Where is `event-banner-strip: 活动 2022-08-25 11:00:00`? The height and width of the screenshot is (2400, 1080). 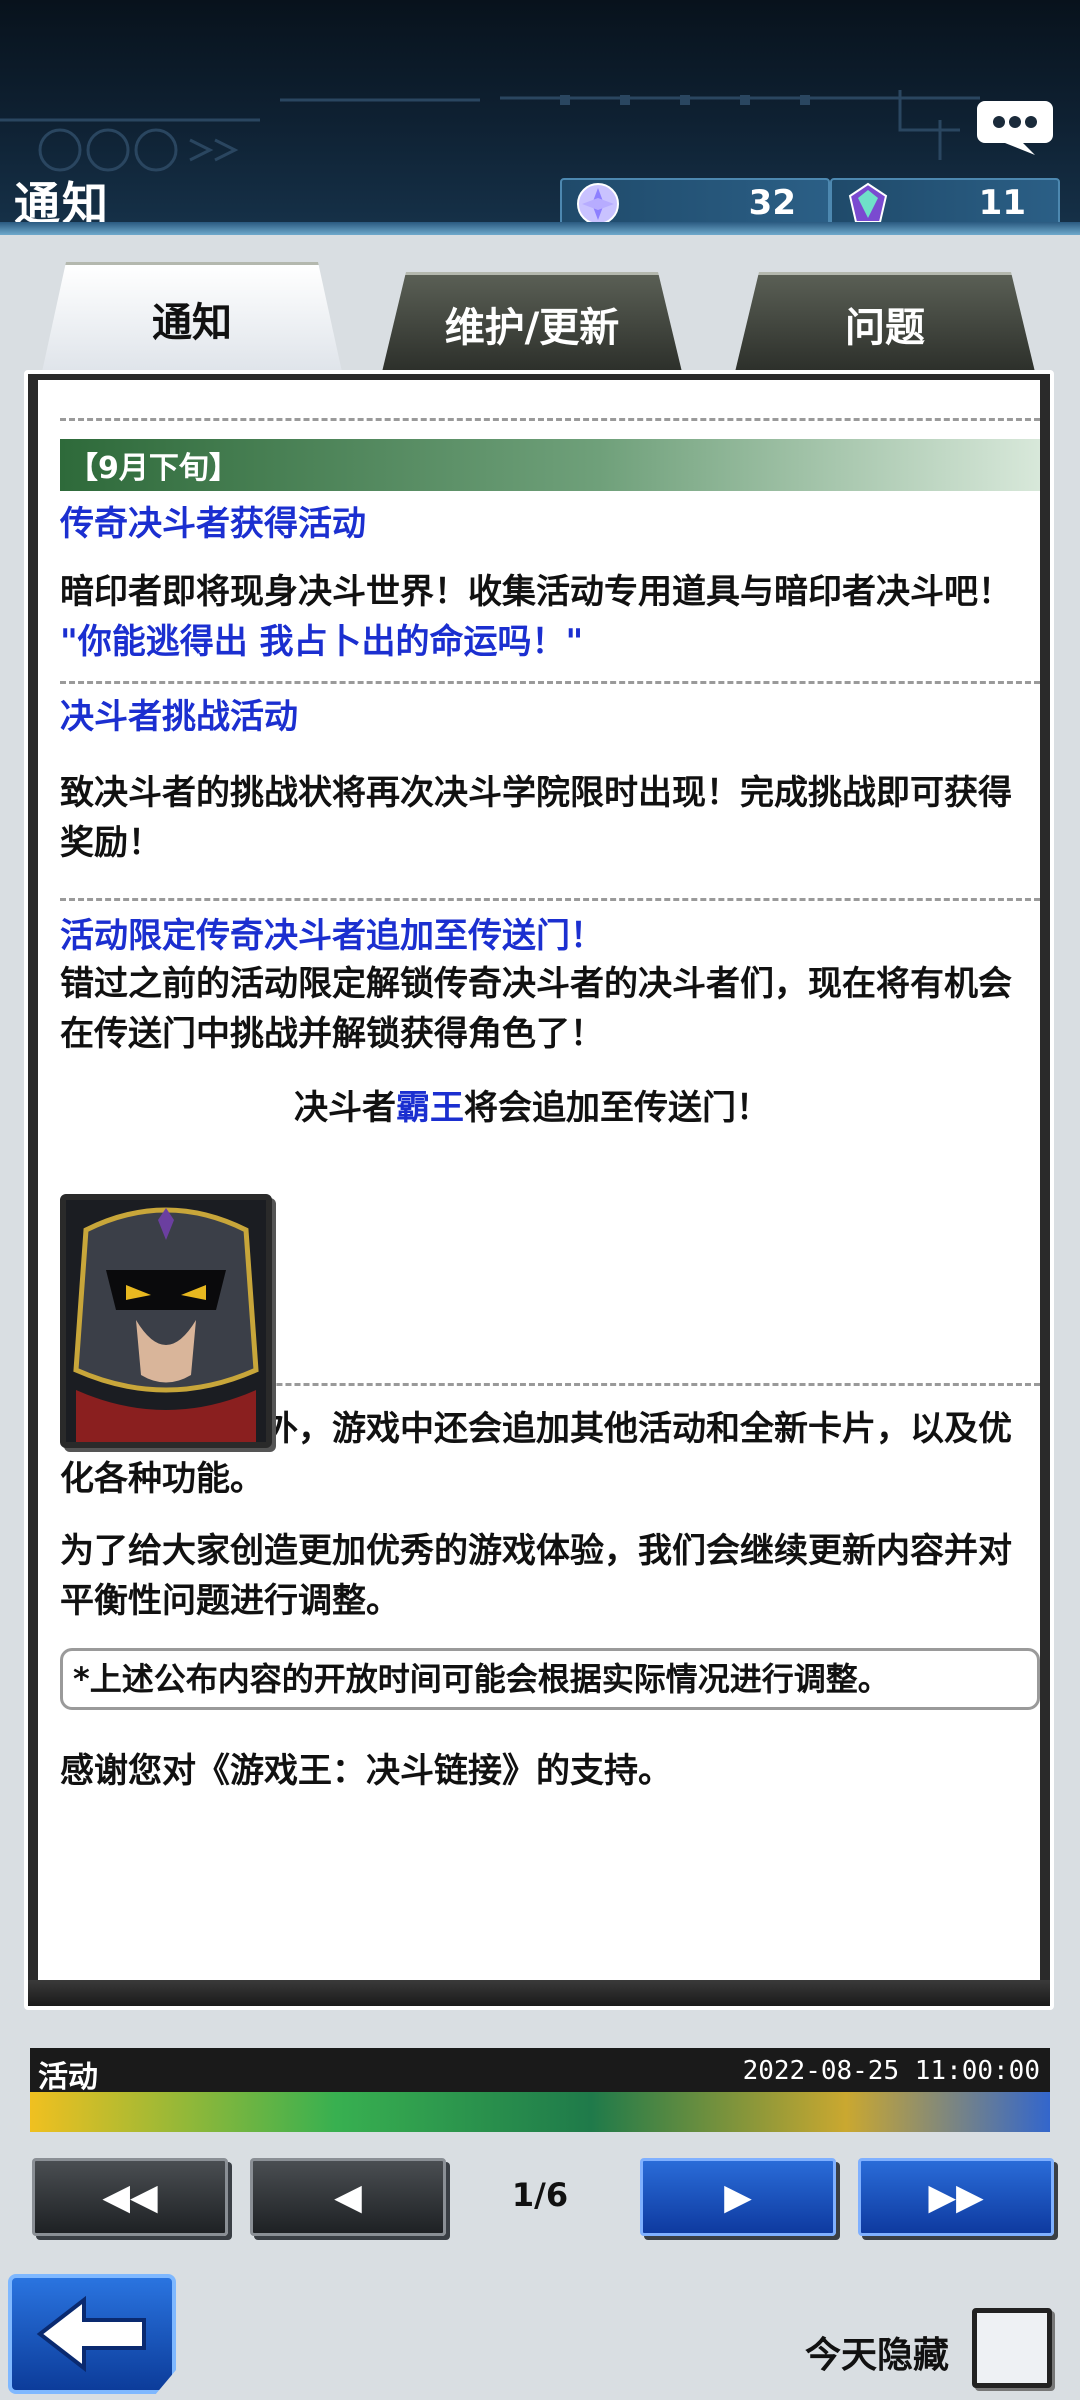 event-banner-strip: 活动 2022-08-25 11:00:00 is located at coordinates (540, 2090).